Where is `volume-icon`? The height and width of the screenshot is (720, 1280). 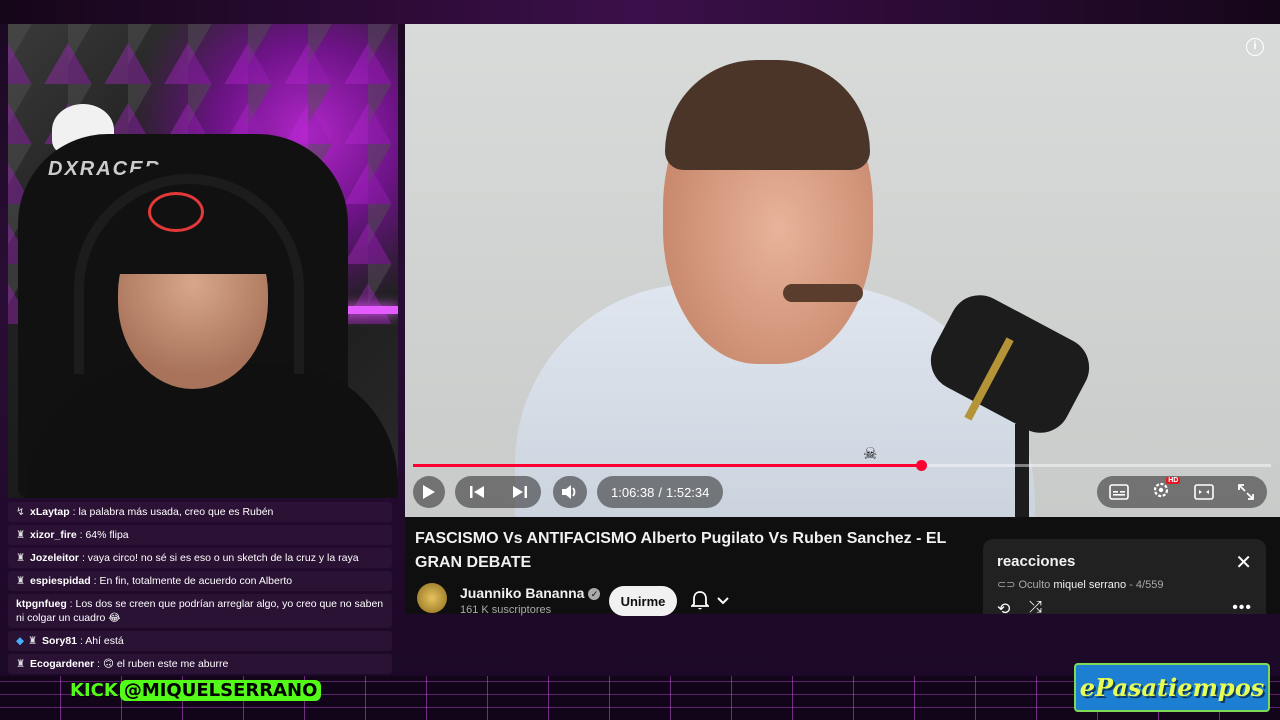
volume-icon is located at coordinates (569, 492).